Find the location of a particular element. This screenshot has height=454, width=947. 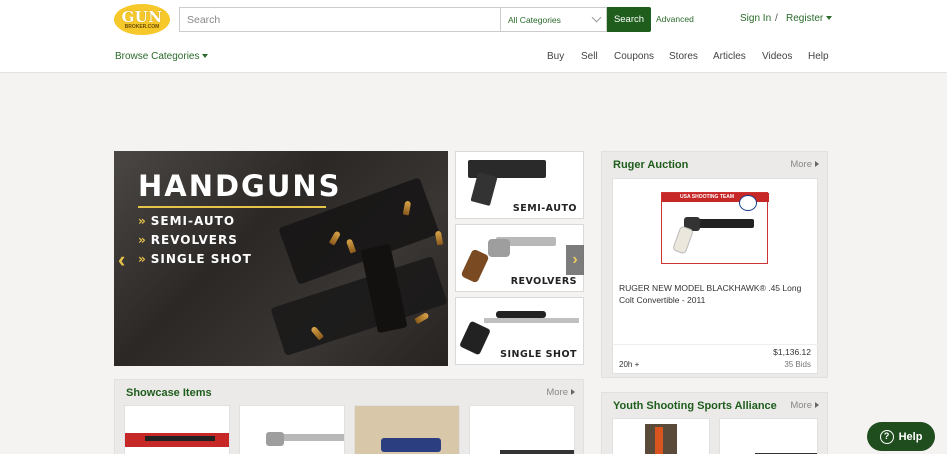

hero-divider is located at coordinates (232, 207).